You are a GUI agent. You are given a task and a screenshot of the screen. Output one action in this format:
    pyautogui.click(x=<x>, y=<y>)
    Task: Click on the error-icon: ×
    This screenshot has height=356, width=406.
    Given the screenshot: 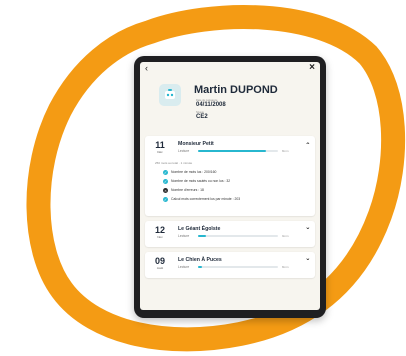 What is the action you would take?
    pyautogui.click(x=165, y=190)
    